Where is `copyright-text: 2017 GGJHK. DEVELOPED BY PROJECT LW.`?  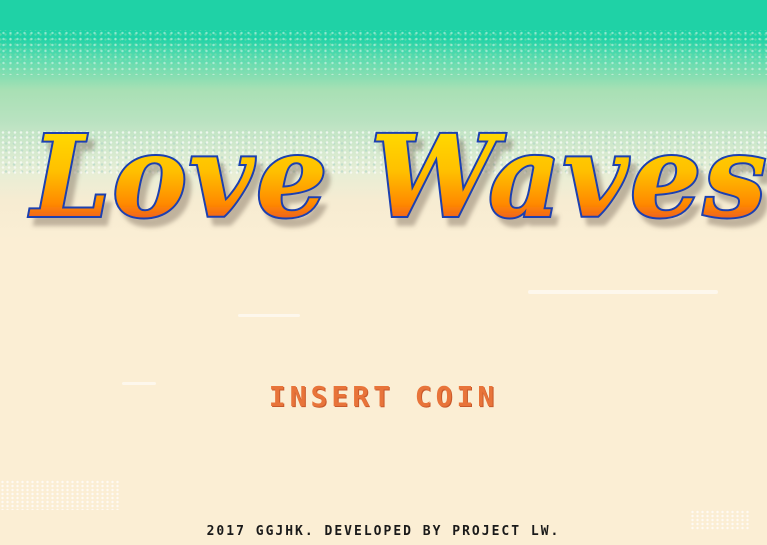
copyright-text: 2017 GGJHK. DEVELOPED BY PROJECT LW. is located at coordinates (383, 531).